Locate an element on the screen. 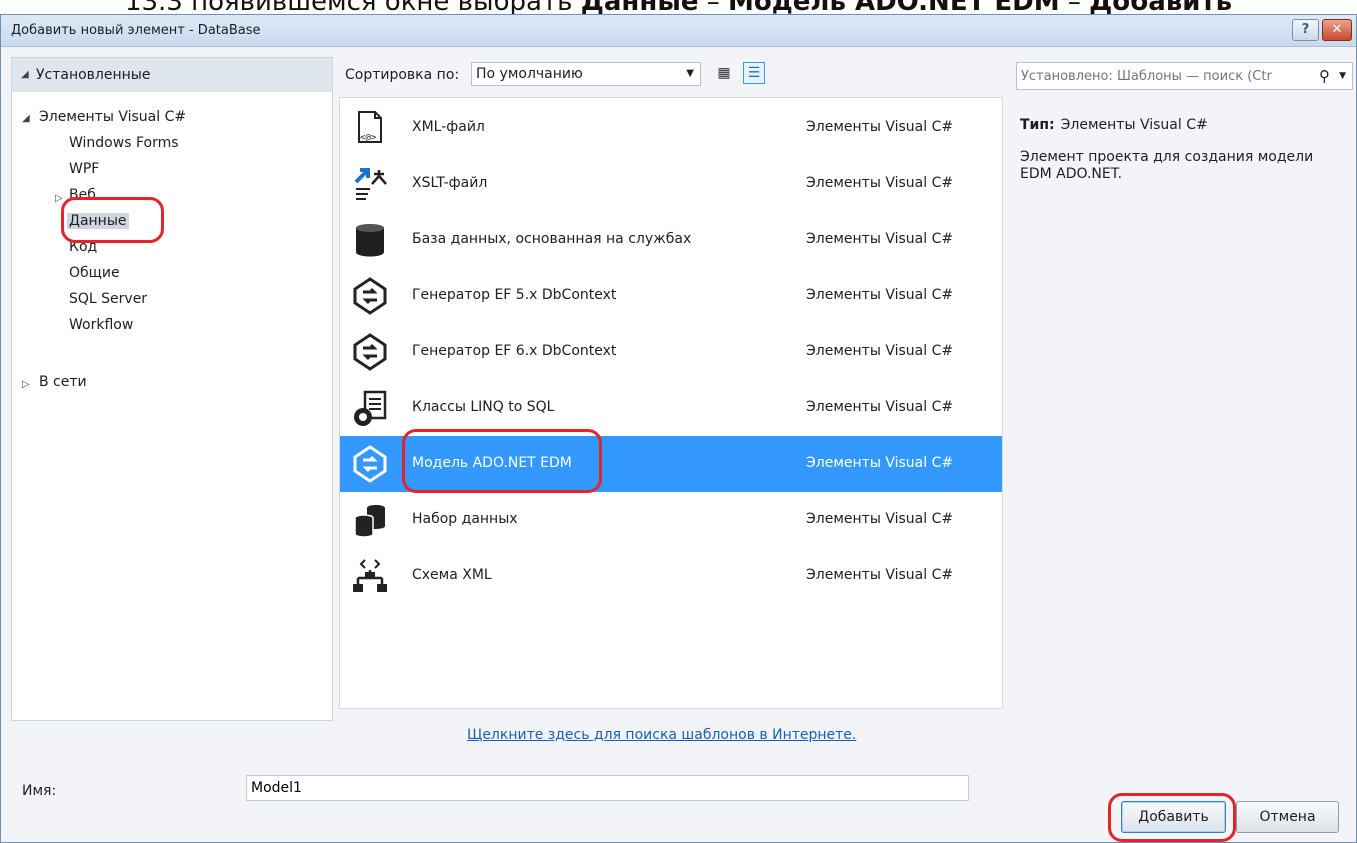 This screenshot has width=1357, height=843. sort-toolbar: Сортировка по: По умолчанию ▼ ▦ ☰ is located at coordinates (671, 74).